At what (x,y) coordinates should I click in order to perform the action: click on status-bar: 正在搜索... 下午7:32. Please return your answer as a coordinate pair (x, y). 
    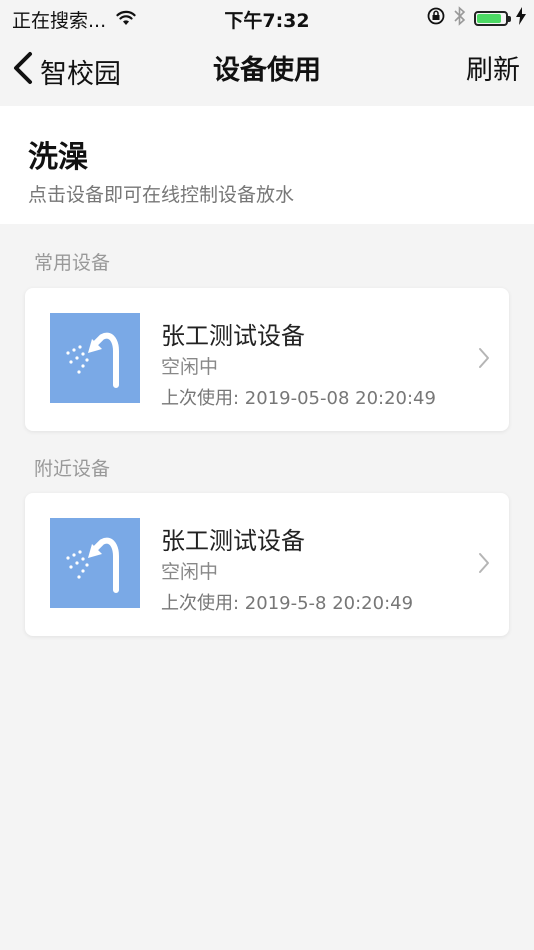
    Looking at the image, I should click on (267, 18).